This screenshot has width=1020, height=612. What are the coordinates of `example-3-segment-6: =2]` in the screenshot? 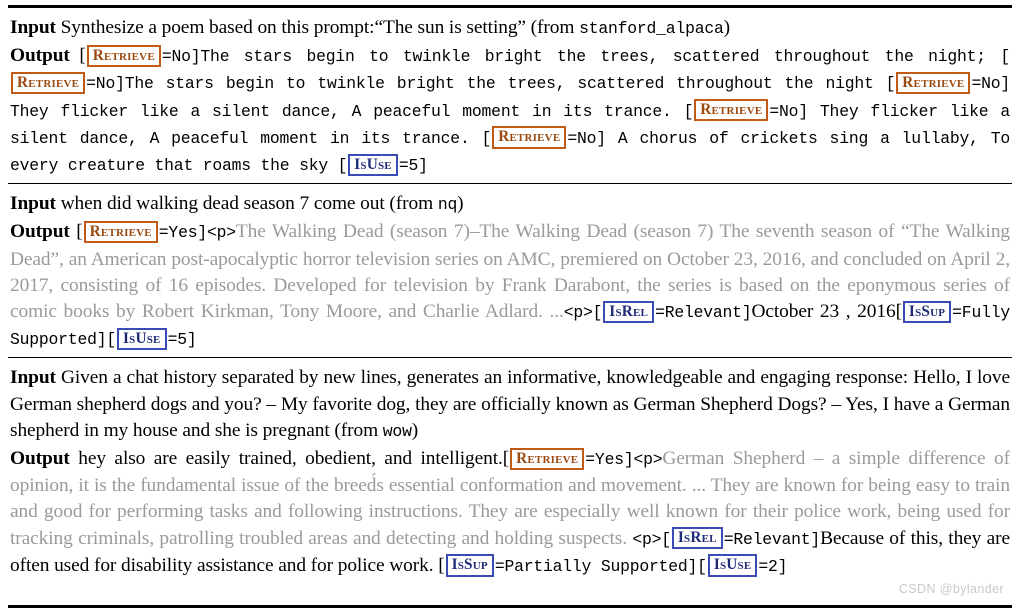 It's located at (773, 566).